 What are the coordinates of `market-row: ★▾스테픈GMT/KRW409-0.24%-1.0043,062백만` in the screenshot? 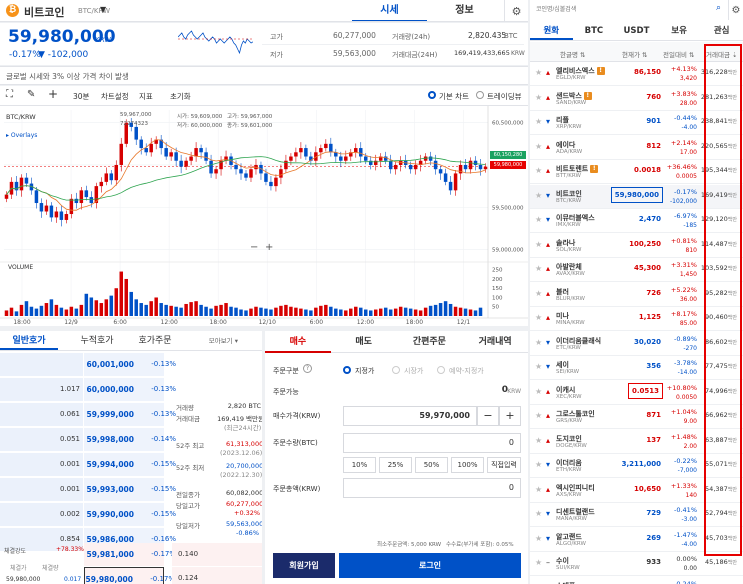 It's located at (636, 580).